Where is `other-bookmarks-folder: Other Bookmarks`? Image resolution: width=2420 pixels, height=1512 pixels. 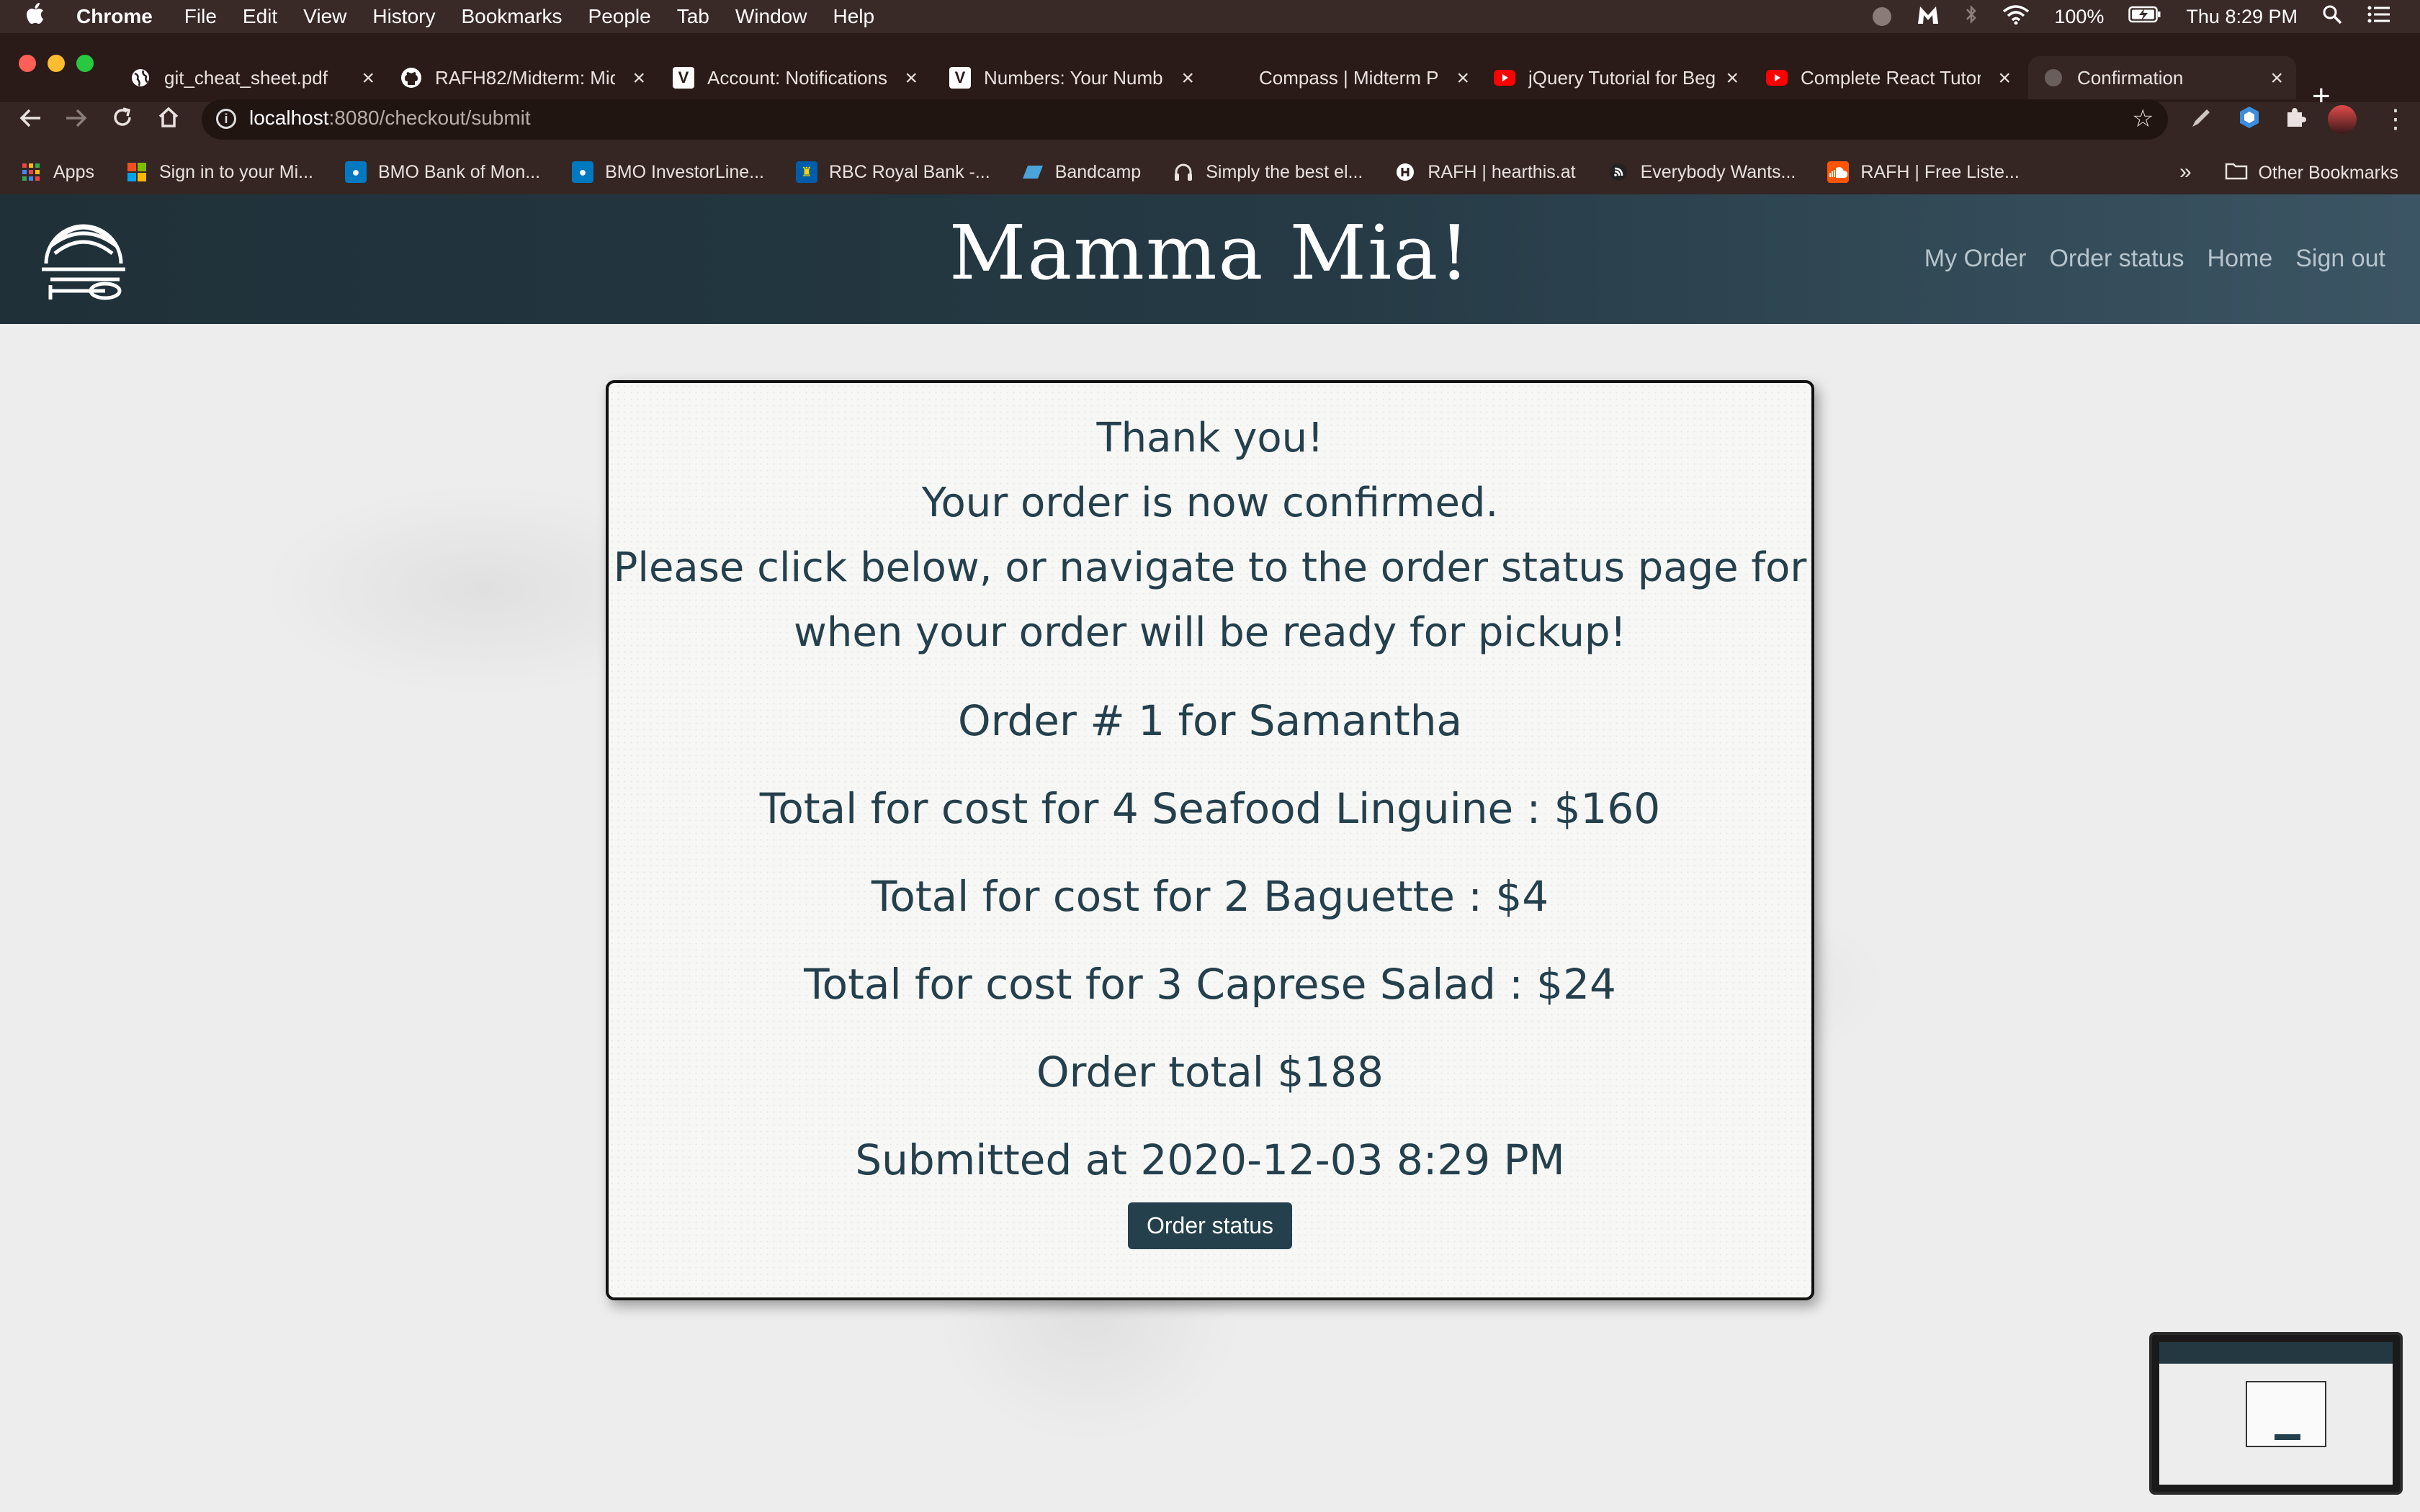 other-bookmarks-folder: Other Bookmarks is located at coordinates (2311, 173).